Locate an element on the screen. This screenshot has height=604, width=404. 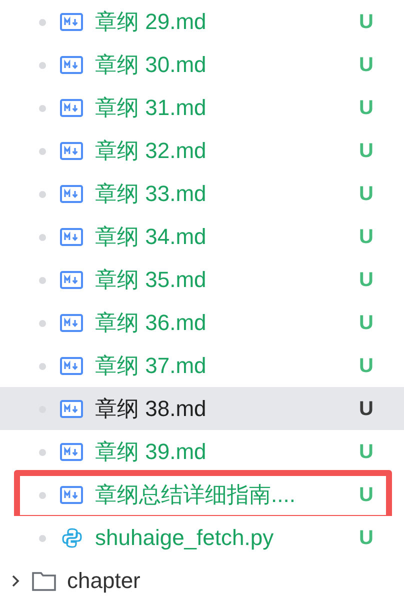
file-name: 章纲 35.md is located at coordinates (150, 280).